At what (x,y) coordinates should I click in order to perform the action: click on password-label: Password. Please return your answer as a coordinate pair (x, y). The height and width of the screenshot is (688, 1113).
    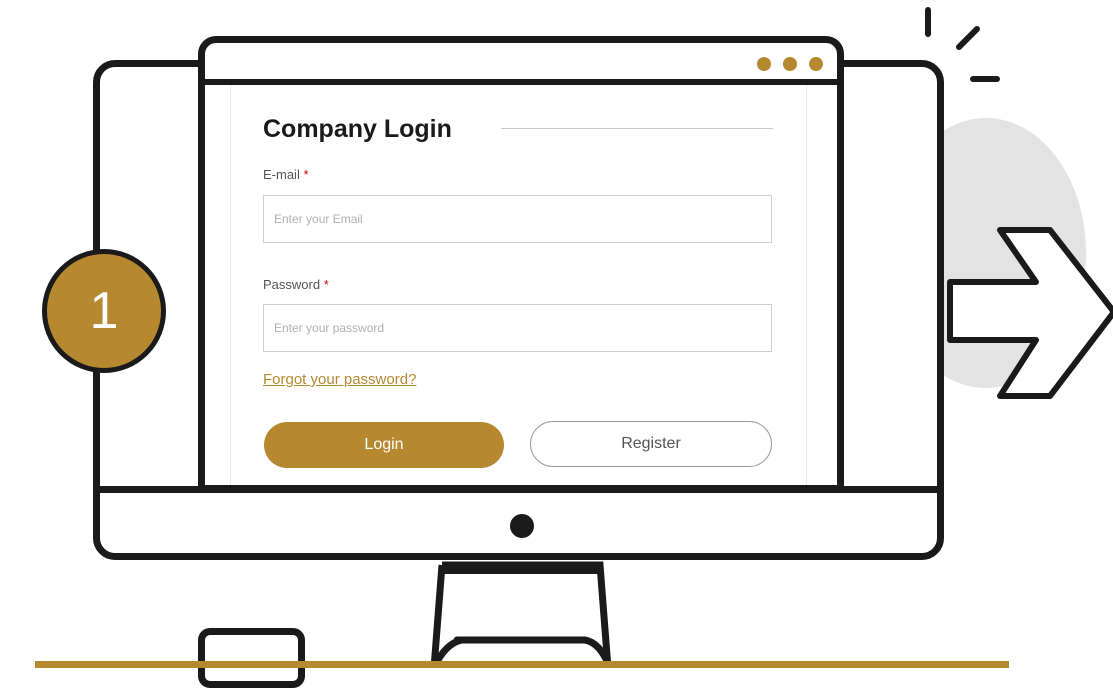
    Looking at the image, I should click on (292, 284).